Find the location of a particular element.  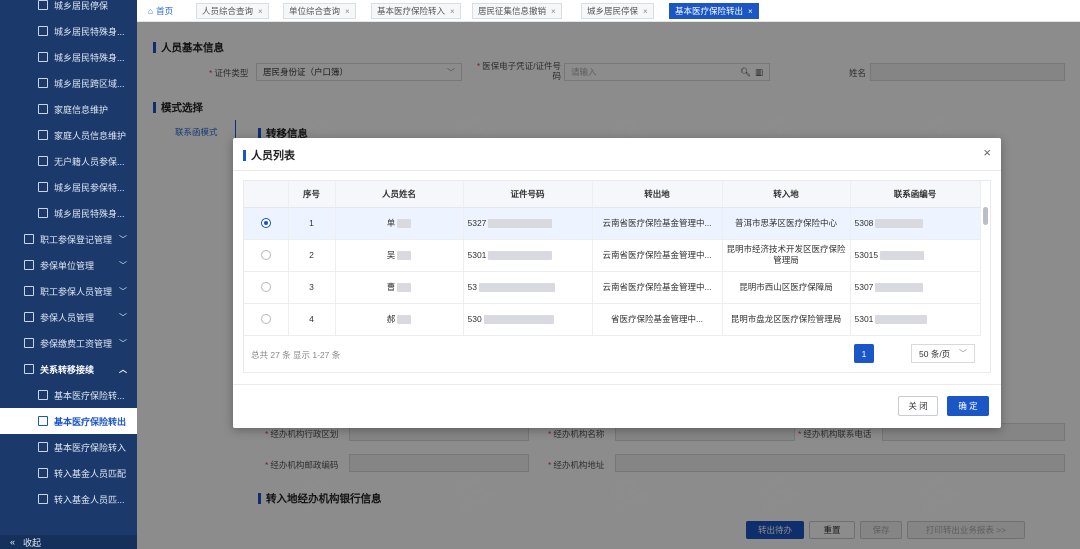

double-chevron-left-icon: « is located at coordinates (13, 542).